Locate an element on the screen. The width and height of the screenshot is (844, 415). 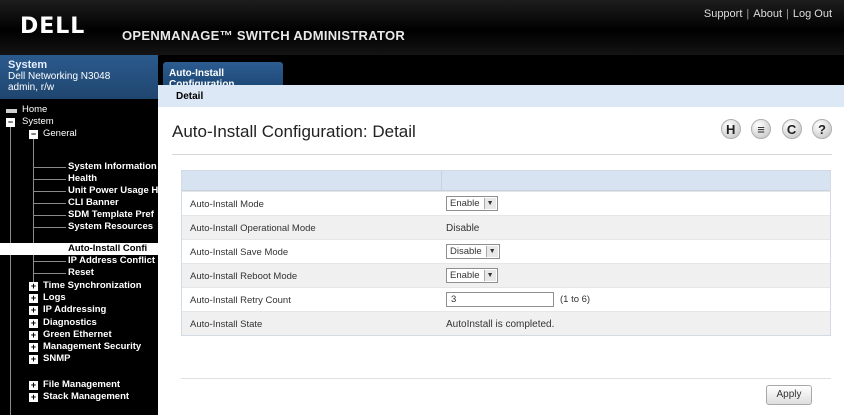
save-mode-select: Disable ▼ is located at coordinates (473, 251).